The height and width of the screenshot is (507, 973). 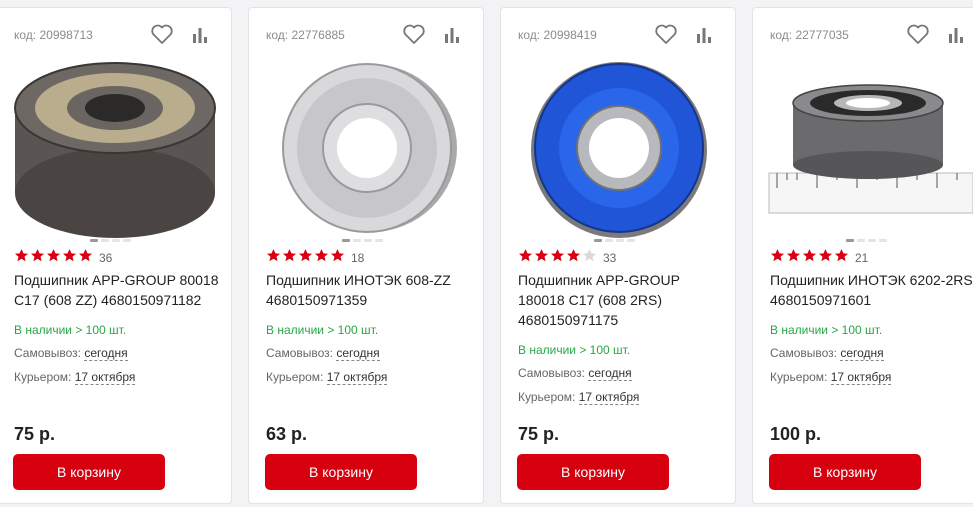 What do you see at coordinates (371, 290) in the screenshot?
I see `product-title: Подшипник ИНОТЭК 608-ZZ 4680150971359` at bounding box center [371, 290].